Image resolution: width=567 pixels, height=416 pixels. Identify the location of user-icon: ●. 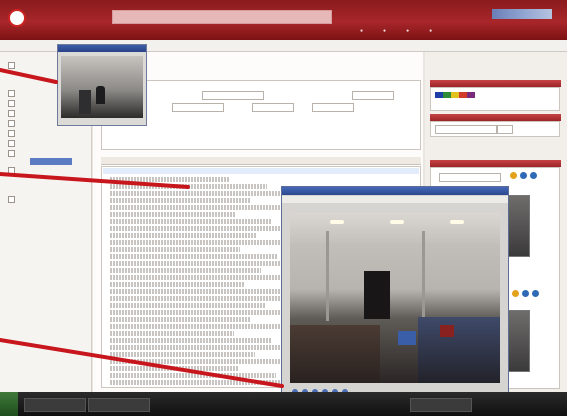
(361, 31).